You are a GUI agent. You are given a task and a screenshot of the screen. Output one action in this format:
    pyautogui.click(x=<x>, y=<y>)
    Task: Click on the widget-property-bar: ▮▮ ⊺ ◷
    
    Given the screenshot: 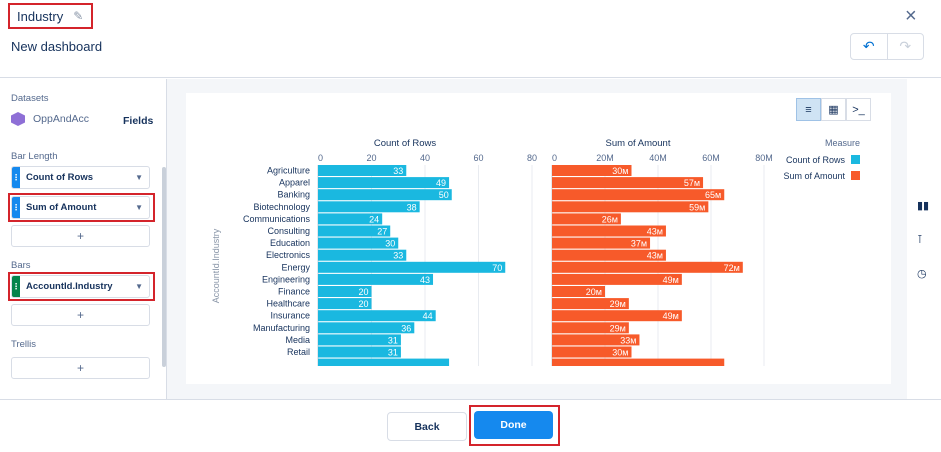 What is the action you would take?
    pyautogui.click(x=924, y=239)
    